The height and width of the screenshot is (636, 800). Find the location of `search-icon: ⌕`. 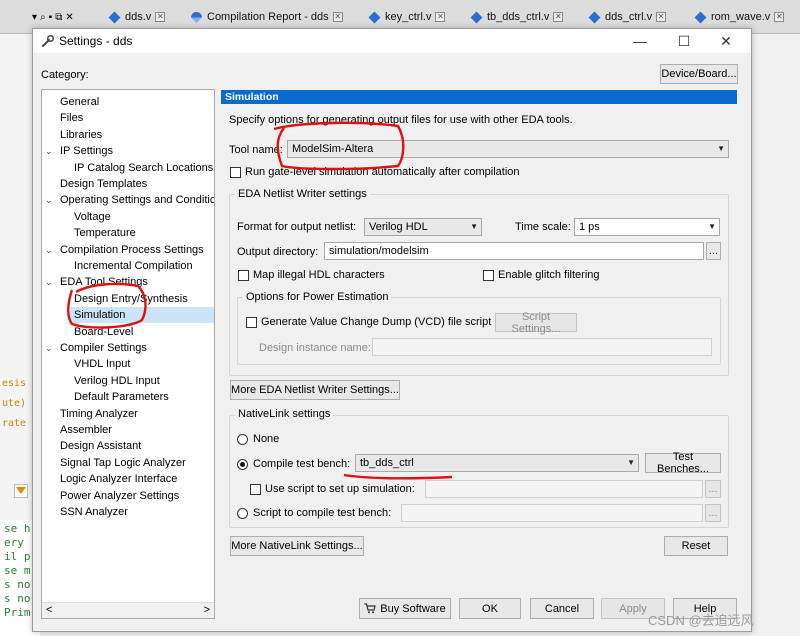

search-icon: ⌕ is located at coordinates (43, 17).